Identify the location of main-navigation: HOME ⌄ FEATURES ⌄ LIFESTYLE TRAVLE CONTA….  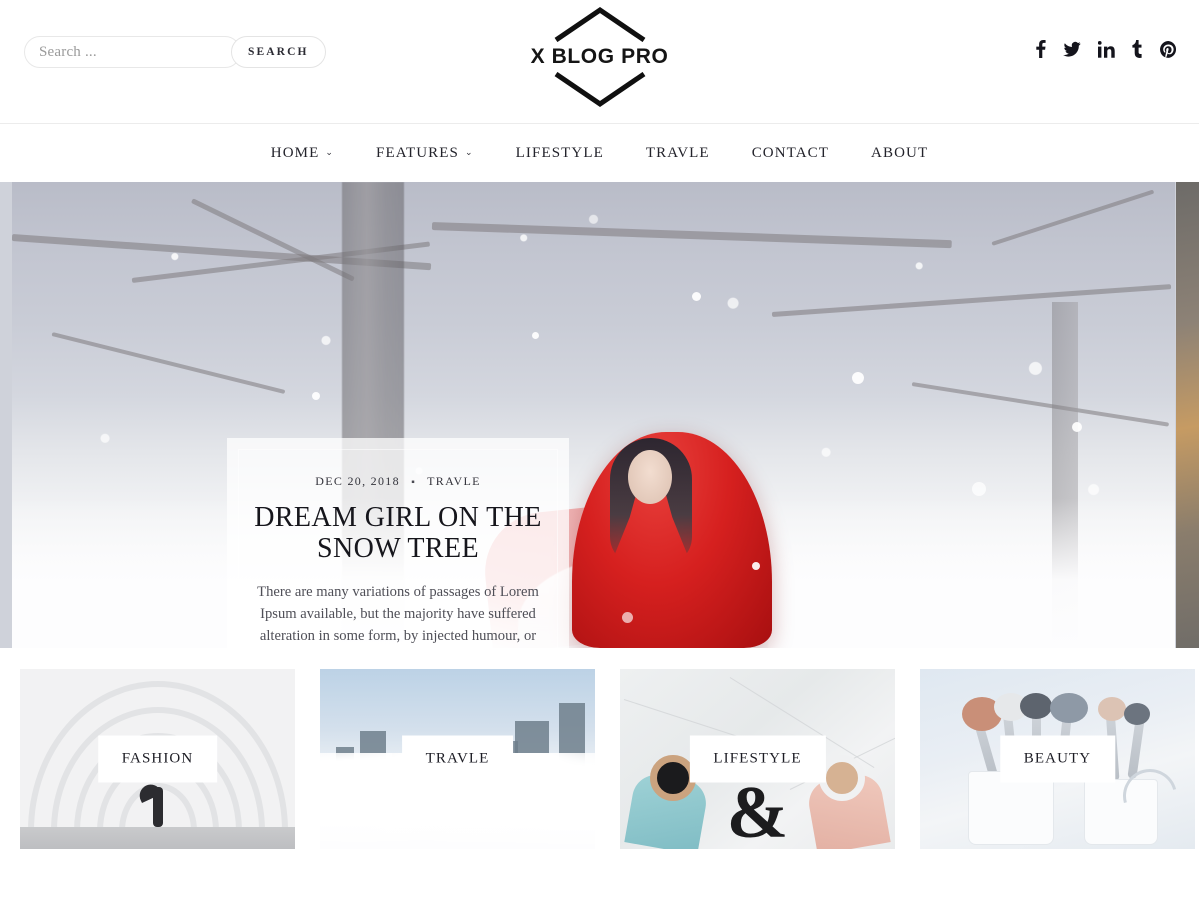
(599, 153).